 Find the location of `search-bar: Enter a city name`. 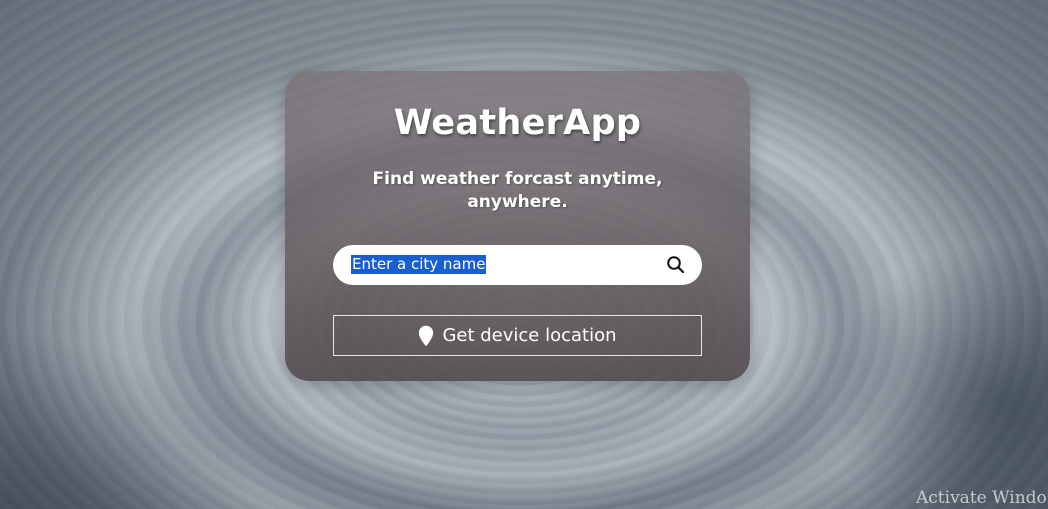

search-bar: Enter a city name is located at coordinates (517, 265).